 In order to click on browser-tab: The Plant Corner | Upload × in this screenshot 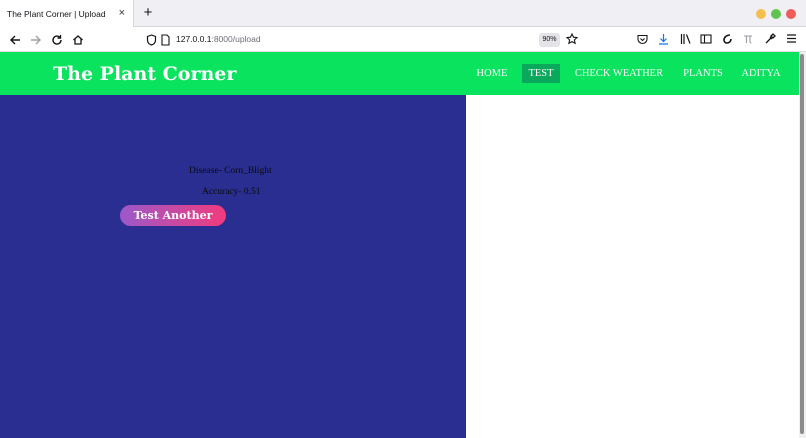, I will do `click(67, 13)`.